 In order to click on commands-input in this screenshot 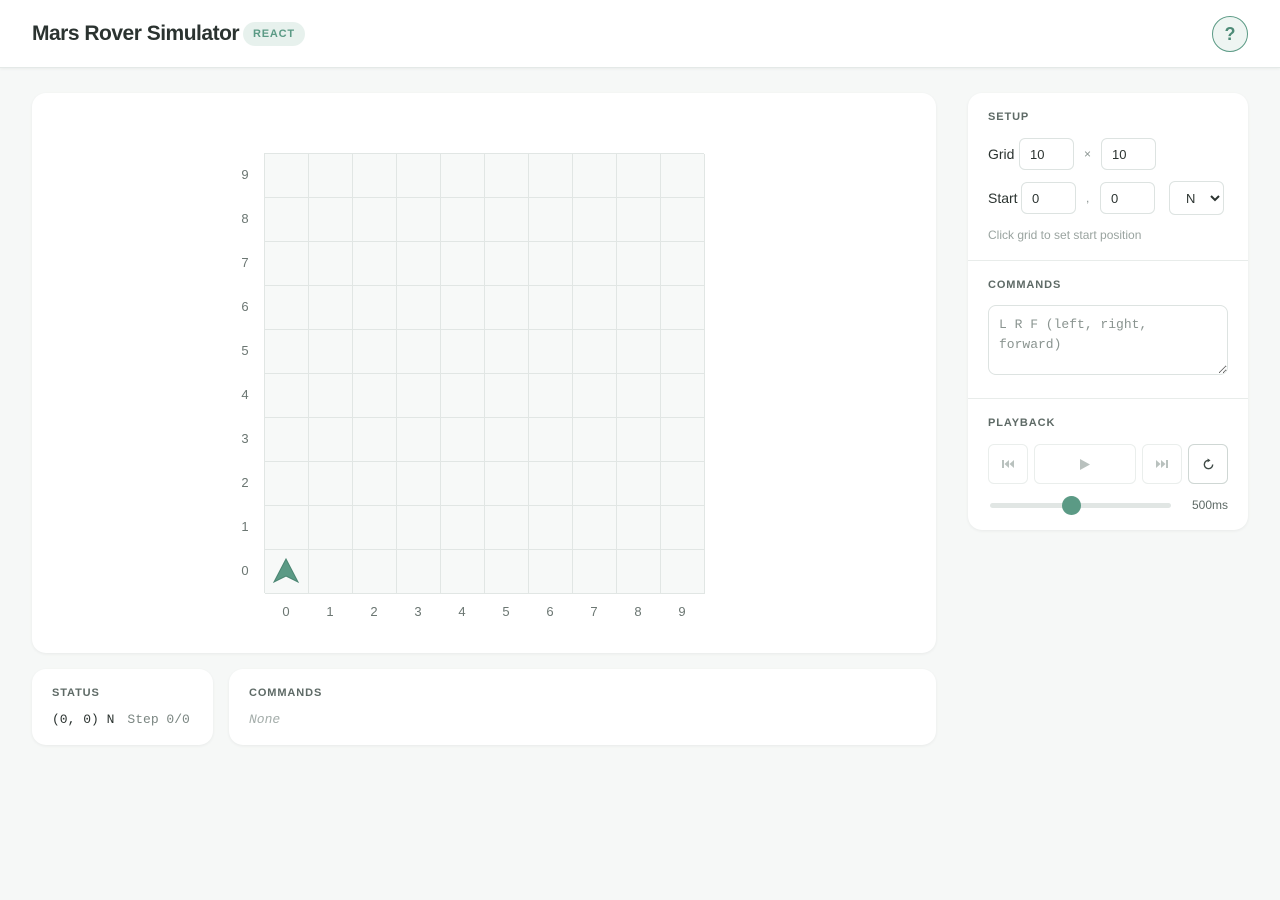, I will do `click(1108, 340)`.